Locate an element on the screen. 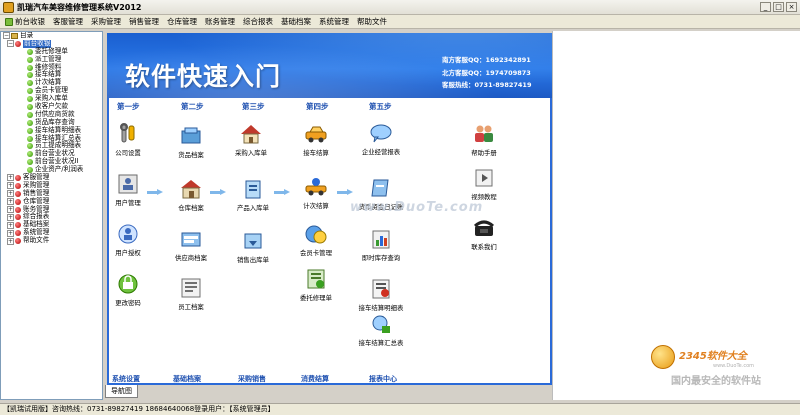 The height and width of the screenshot is (415, 800). settle-summary-button: 接车结算汇总表 is located at coordinates (381, 330).